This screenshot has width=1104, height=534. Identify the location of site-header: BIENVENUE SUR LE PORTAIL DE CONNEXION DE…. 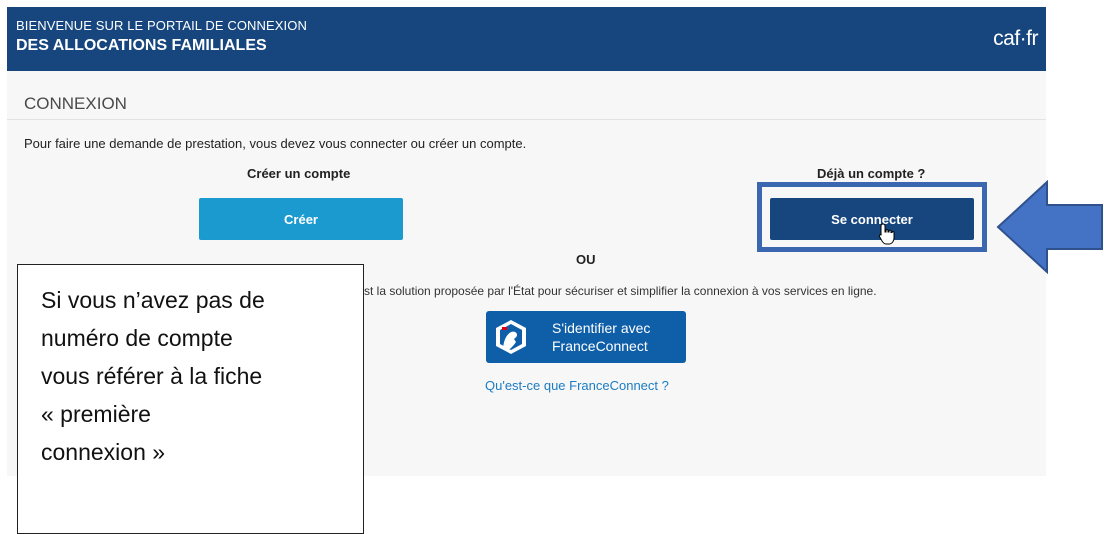
(526, 39).